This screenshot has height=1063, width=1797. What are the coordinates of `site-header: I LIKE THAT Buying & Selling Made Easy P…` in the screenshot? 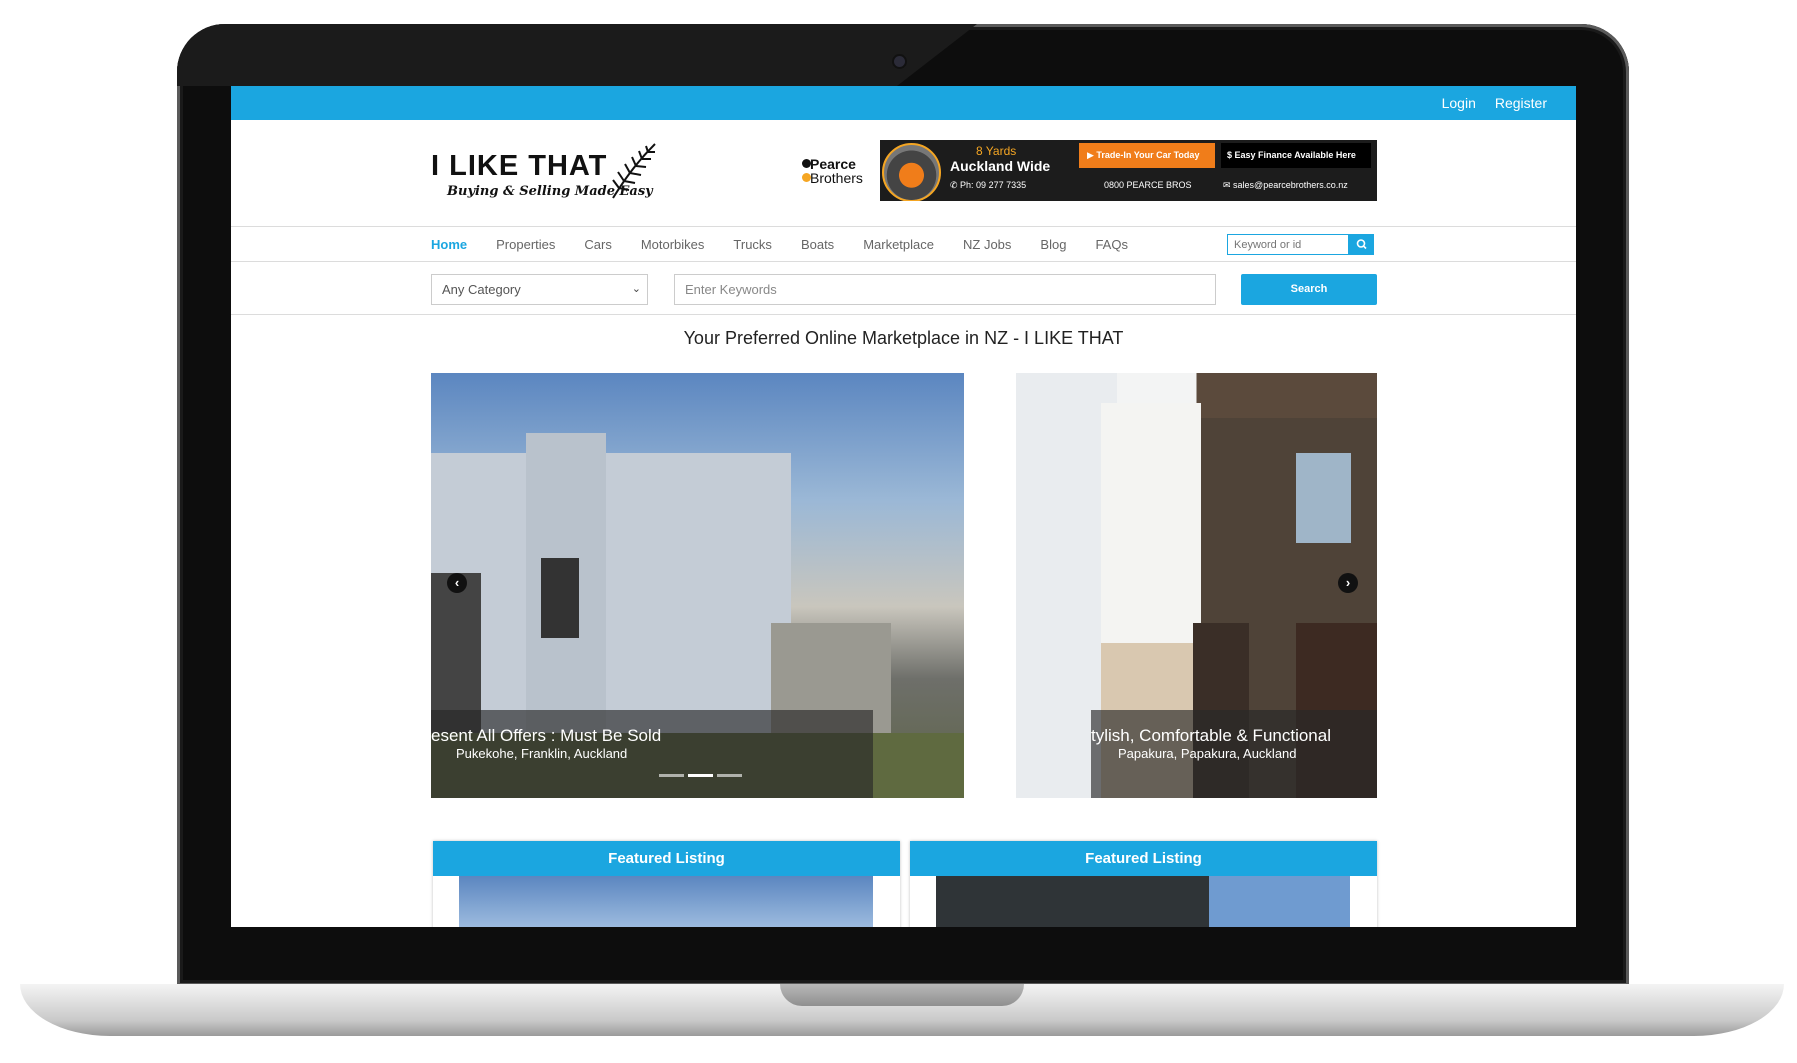 It's located at (903, 173).